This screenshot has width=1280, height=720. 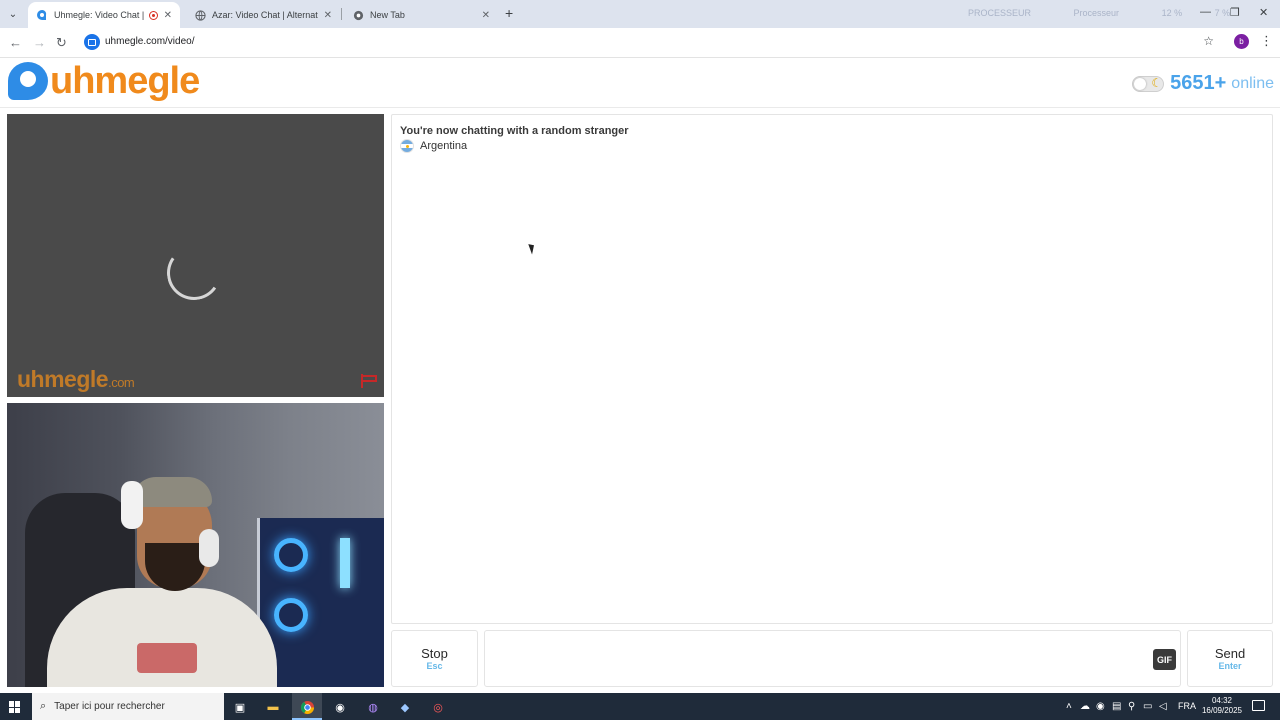 What do you see at coordinates (28, 81) in the screenshot?
I see `logo-mark-icon` at bounding box center [28, 81].